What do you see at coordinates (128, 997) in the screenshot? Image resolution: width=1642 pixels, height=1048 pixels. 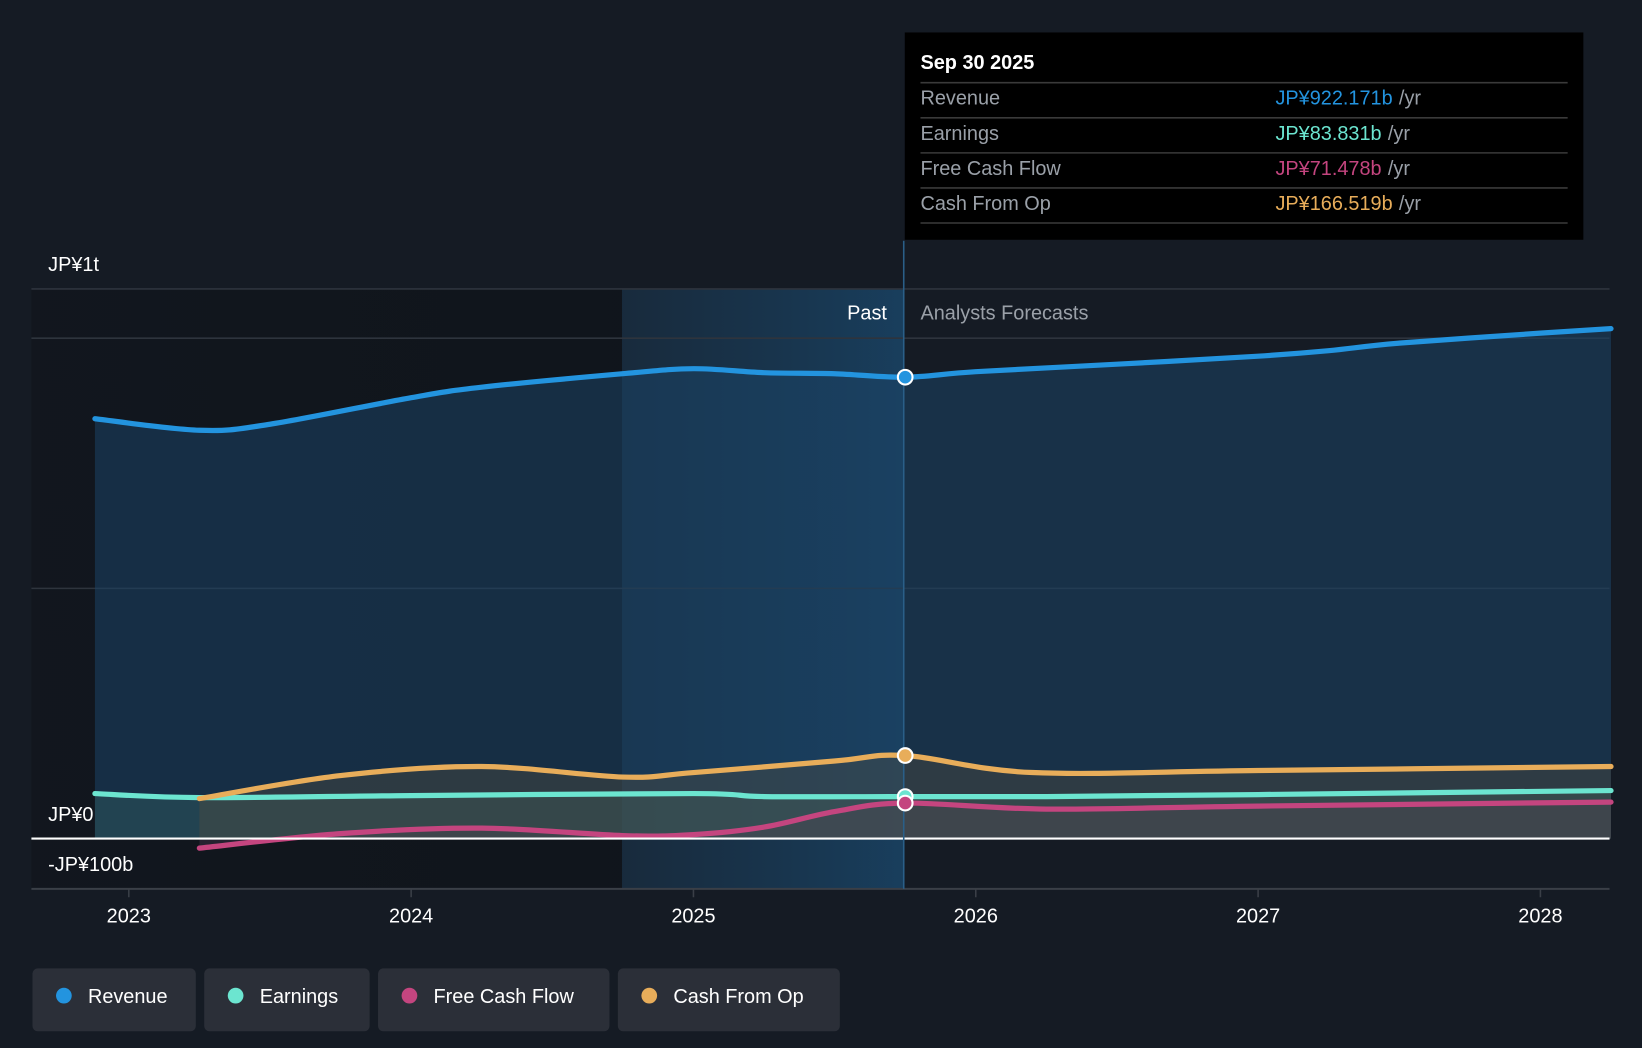 I see `legend-label: Revenue` at bounding box center [128, 997].